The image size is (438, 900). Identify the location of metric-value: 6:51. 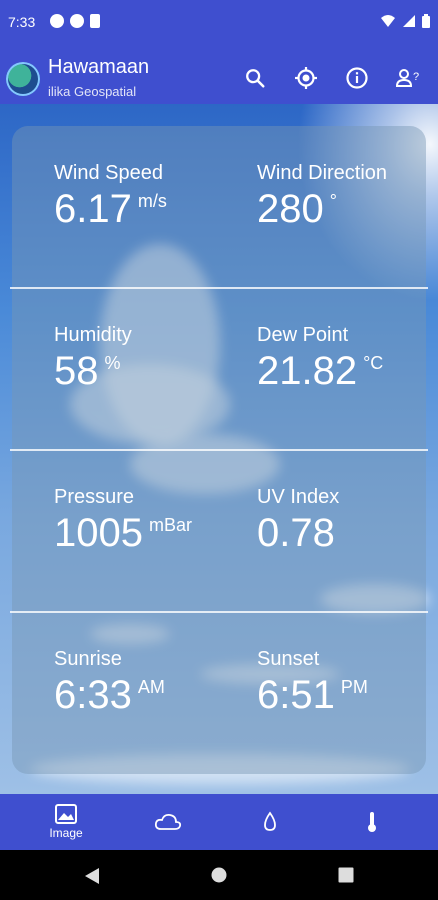
(296, 695).